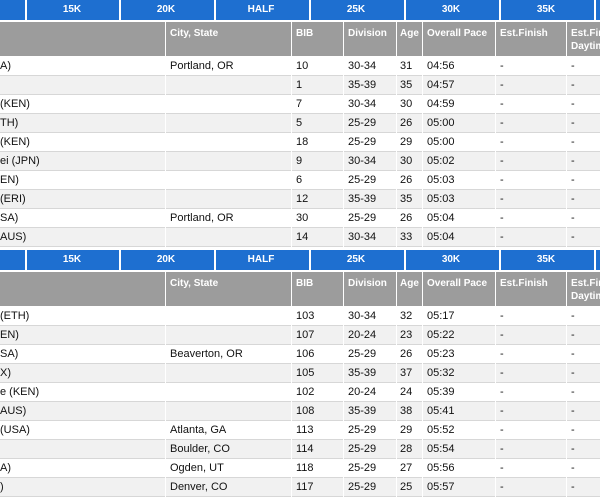  Describe the element at coordinates (300, 430) in the screenshot. I see `table-row: (USA) Atlanta, GA 113 25-29 29 05:52 - -` at that location.